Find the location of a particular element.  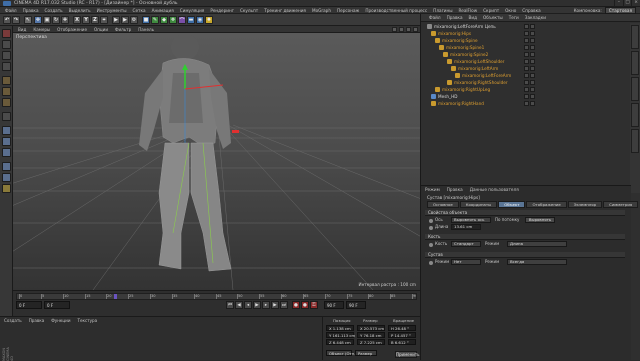

menu-realflow: RealFlow is located at coordinates (468, 10).